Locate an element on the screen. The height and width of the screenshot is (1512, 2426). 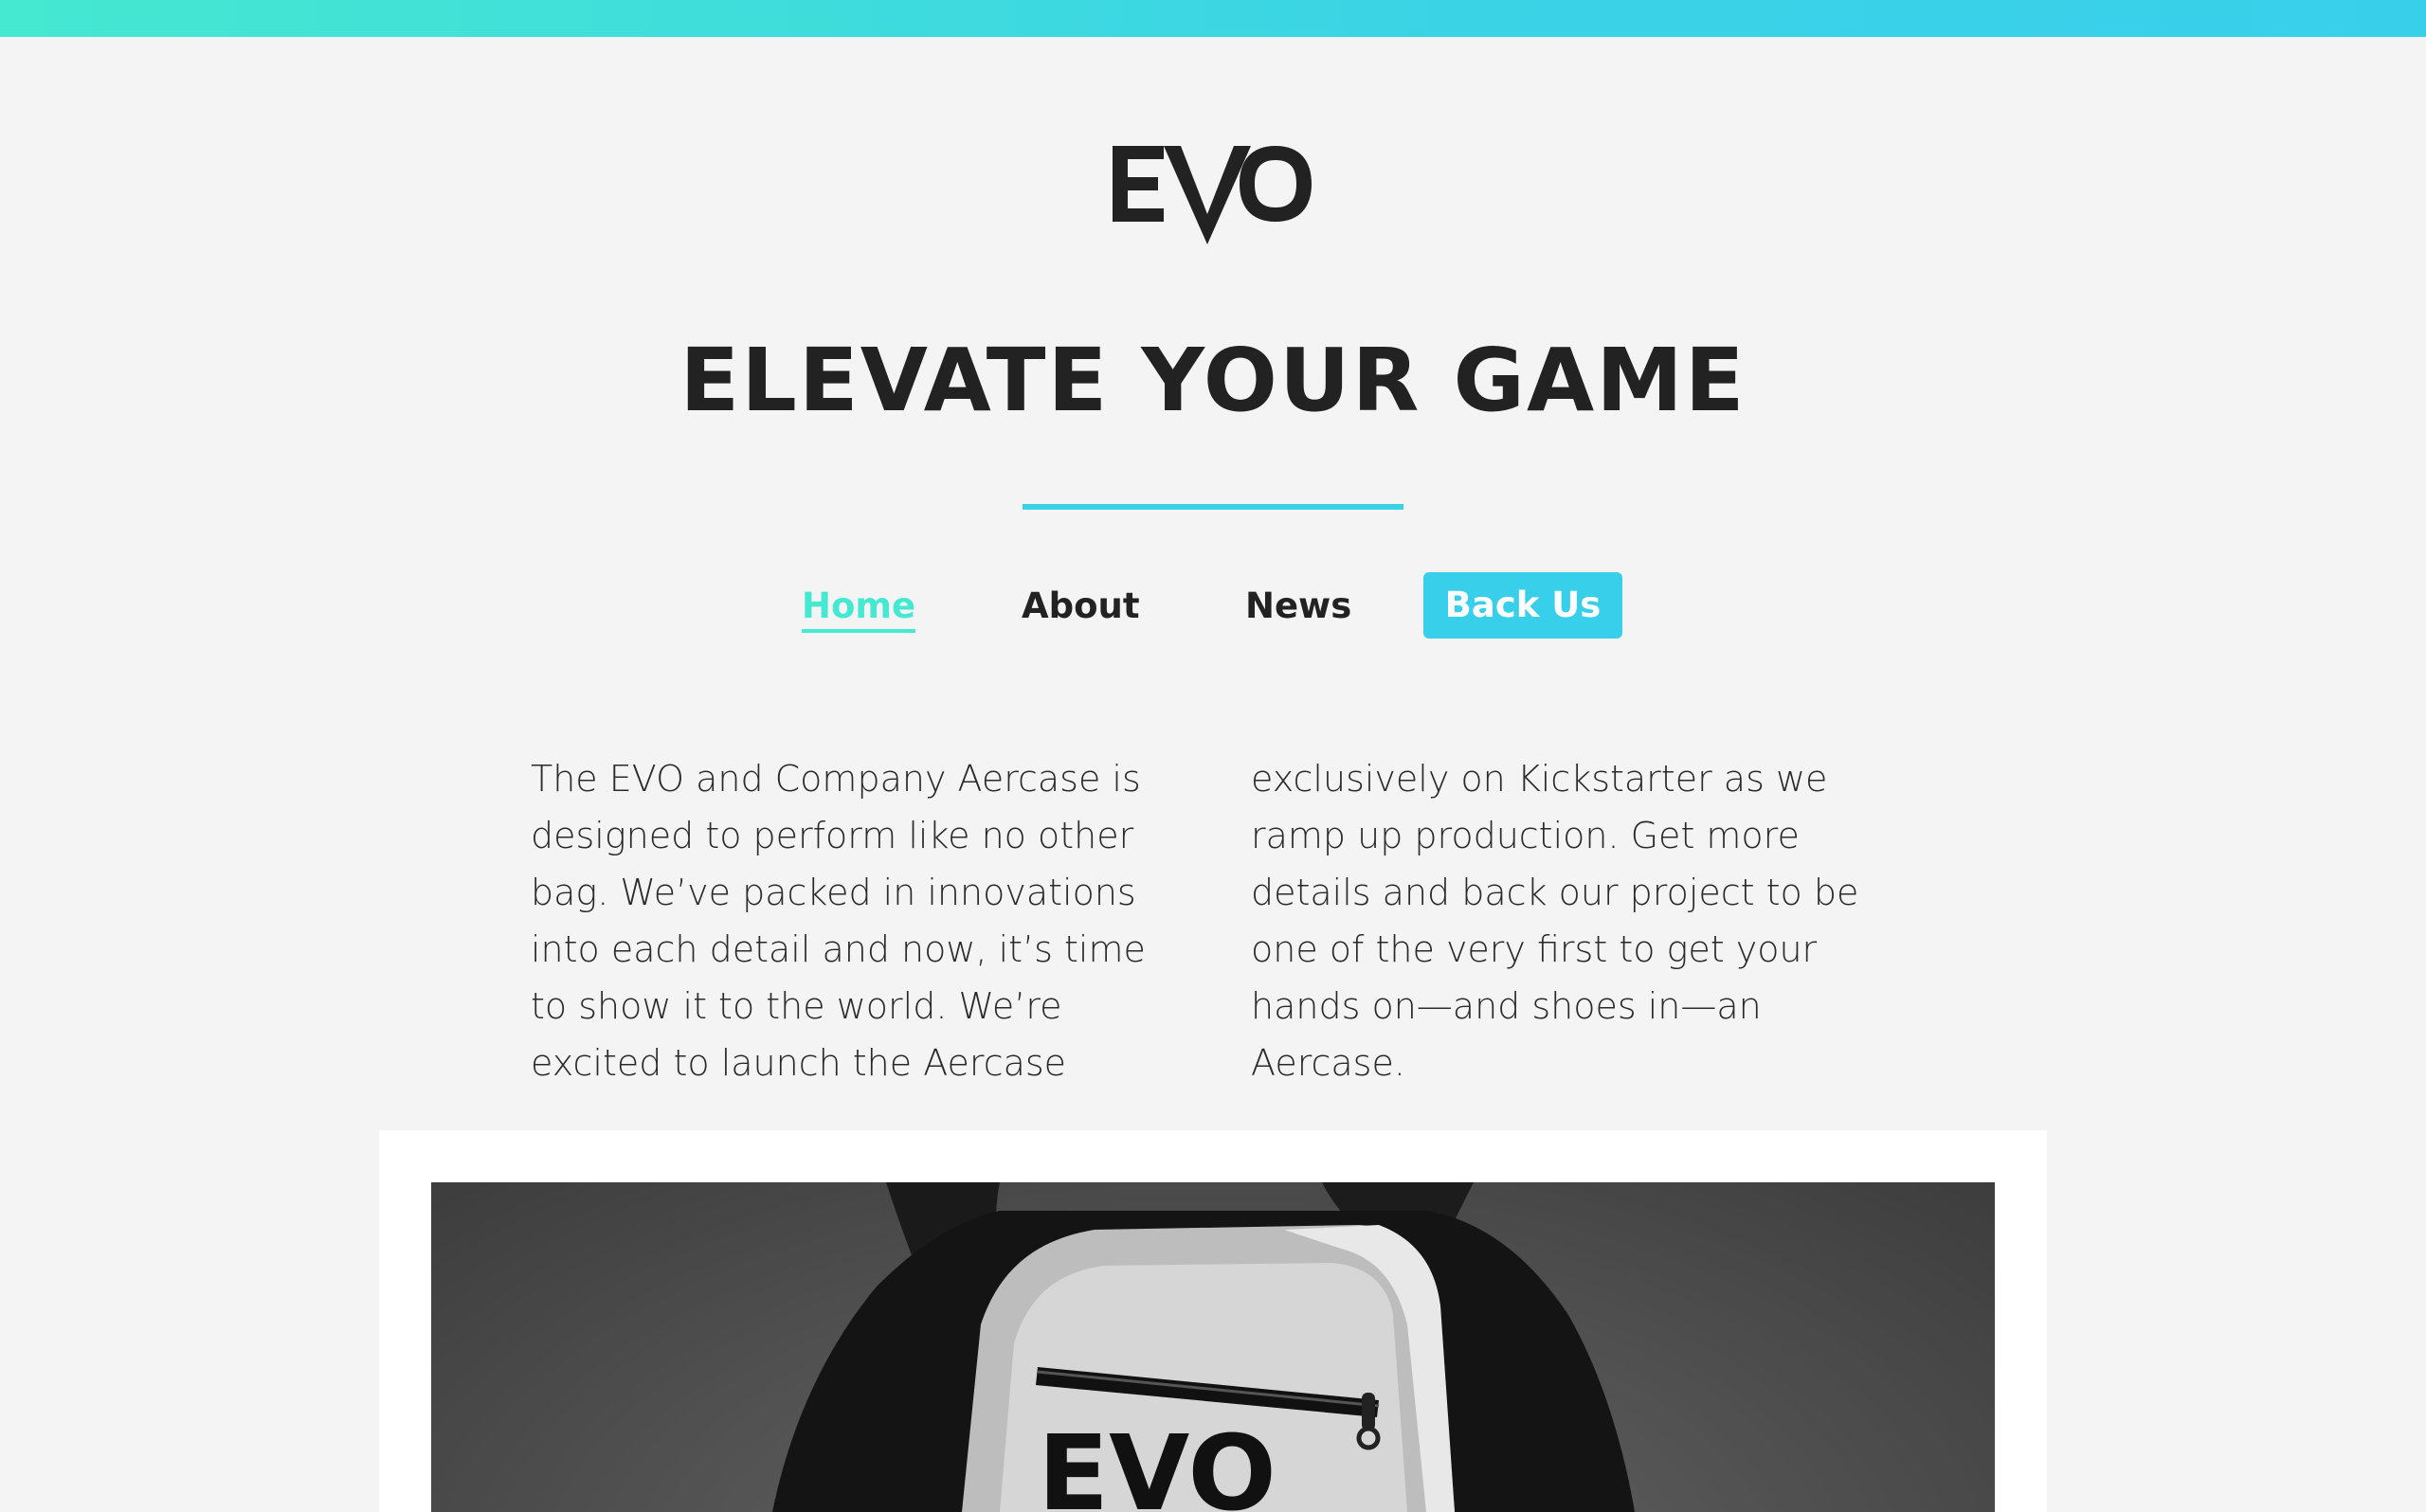
backpack-photo: EVO is located at coordinates (1213, 1347).